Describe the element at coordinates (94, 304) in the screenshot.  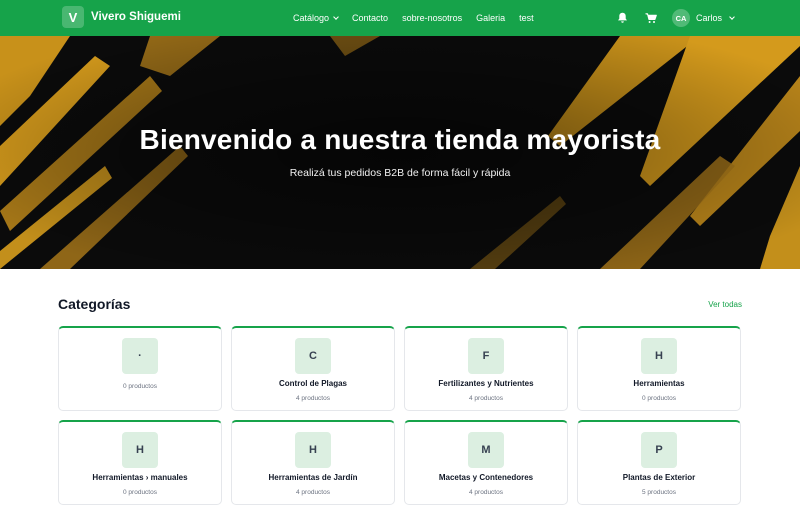
I see `section-title-categorias: Categorías` at that location.